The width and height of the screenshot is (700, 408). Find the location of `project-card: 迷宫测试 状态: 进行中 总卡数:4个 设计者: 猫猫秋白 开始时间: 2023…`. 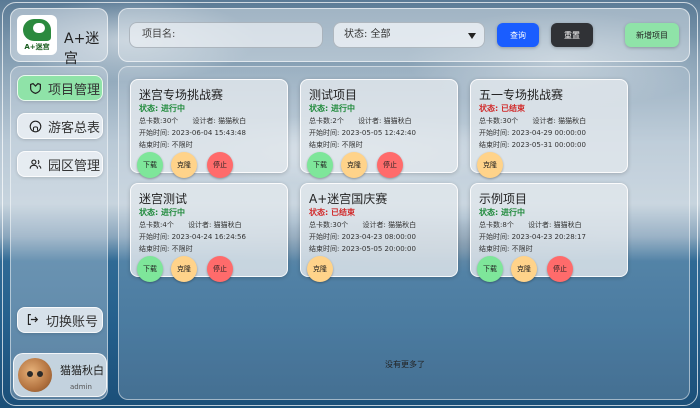

project-card: 迷宫测试 状态: 进行中 总卡数:4个 设计者: 猫猫秋白 开始时间: 2023… is located at coordinates (209, 232).